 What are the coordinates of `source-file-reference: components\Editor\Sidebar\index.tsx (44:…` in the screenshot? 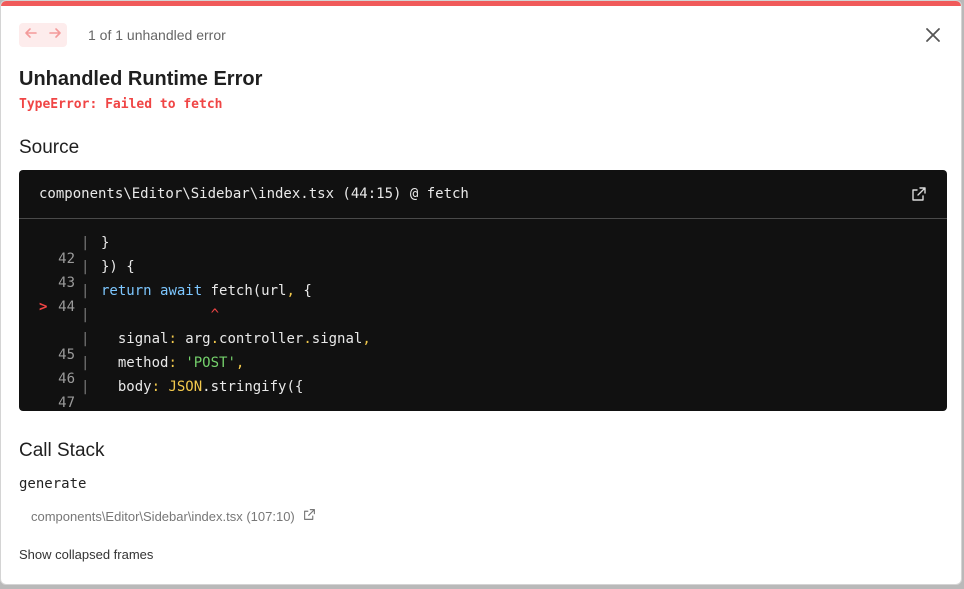 It's located at (254, 194).